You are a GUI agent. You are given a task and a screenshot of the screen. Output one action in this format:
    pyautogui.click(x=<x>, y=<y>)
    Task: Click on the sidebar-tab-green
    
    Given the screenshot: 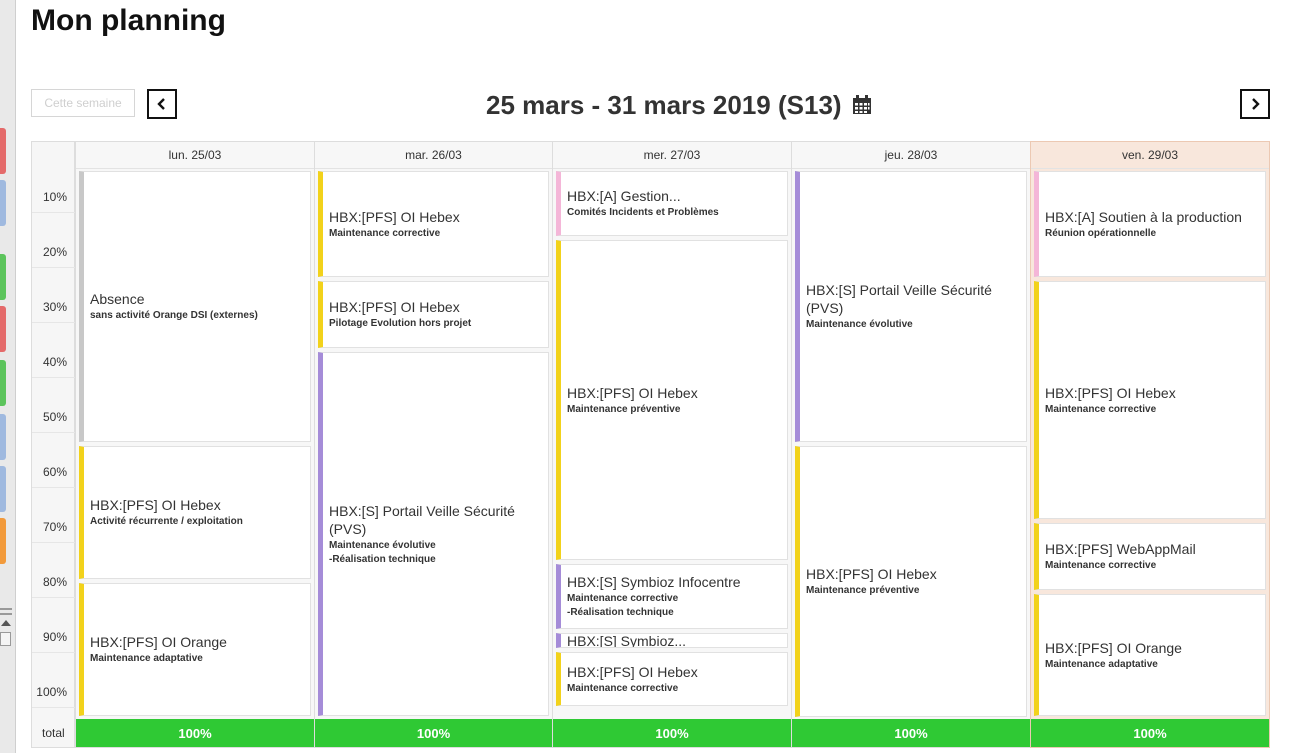 What is the action you would take?
    pyautogui.click(x=3, y=277)
    